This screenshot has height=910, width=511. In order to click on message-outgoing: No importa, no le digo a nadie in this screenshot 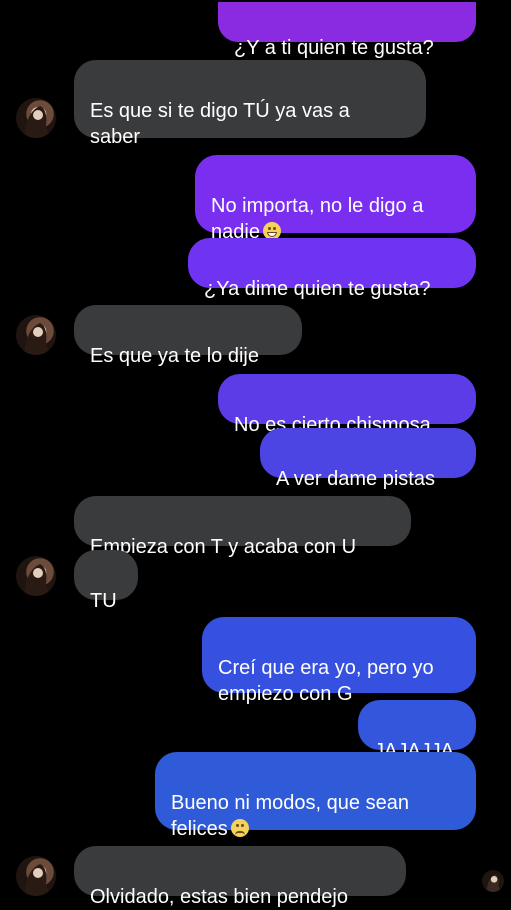, I will do `click(335, 199)`.